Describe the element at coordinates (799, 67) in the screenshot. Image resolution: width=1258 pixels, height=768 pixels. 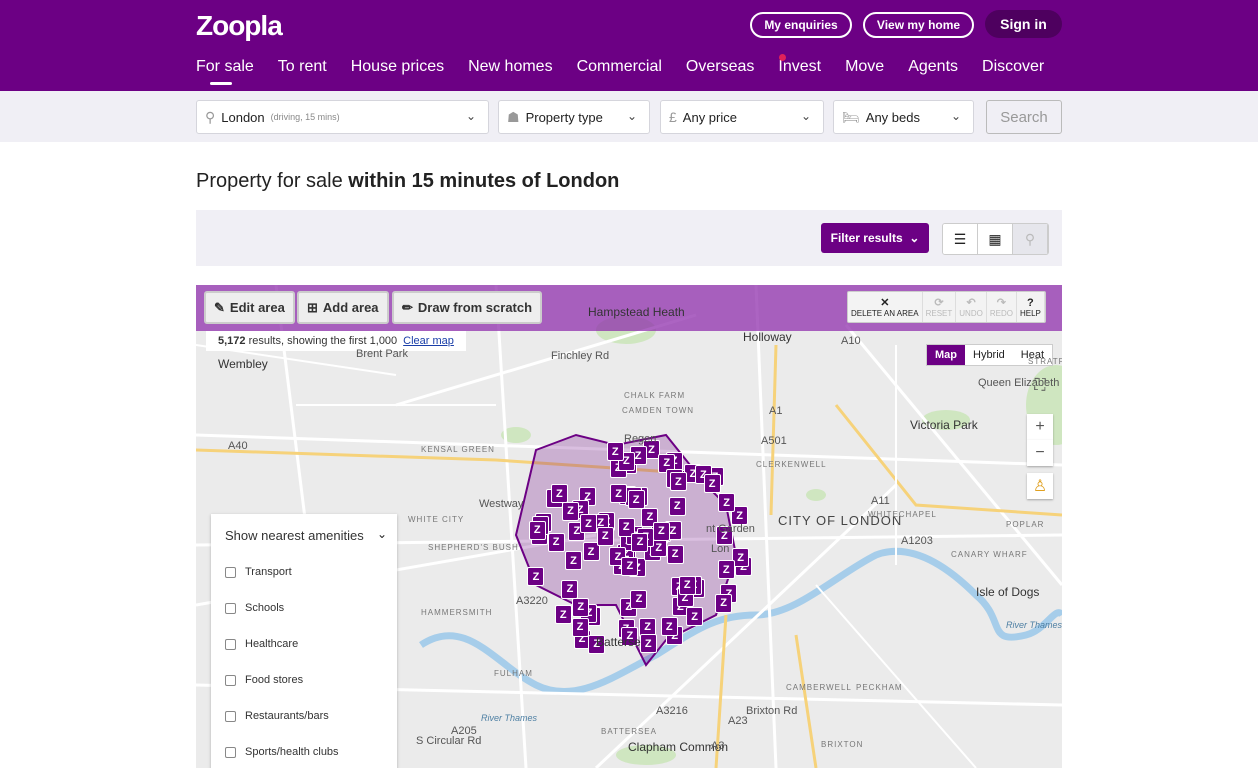
I see `nav-invest: Invest` at that location.